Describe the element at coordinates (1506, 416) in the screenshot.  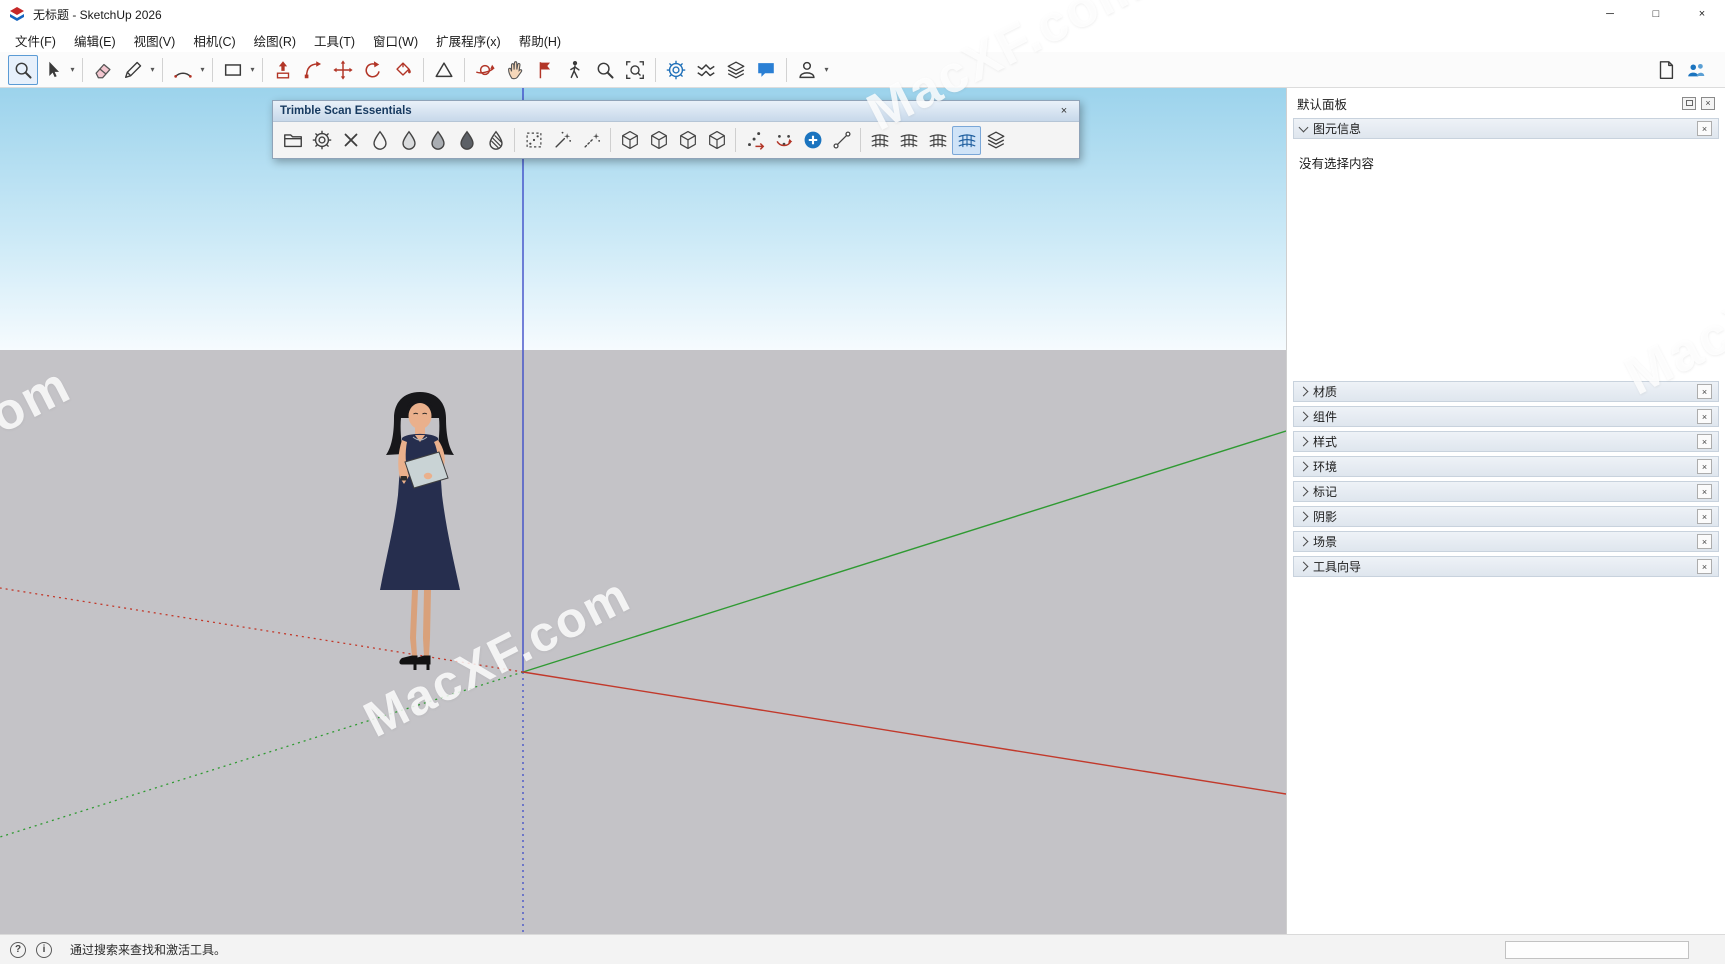
I see `section-components: 组件 ×` at that location.